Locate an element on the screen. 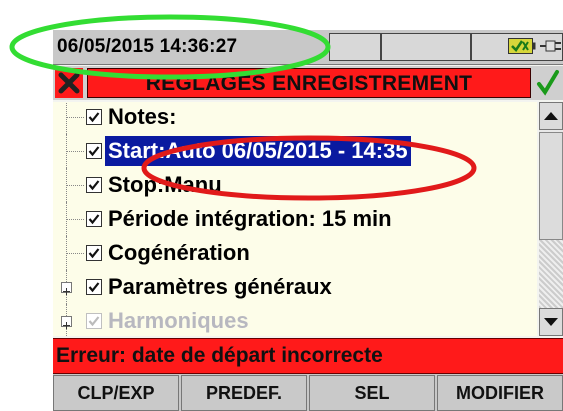 This screenshot has height=411, width=563. page-title-banner: REGLAGES ENREGISTREMENT is located at coordinates (309, 83).